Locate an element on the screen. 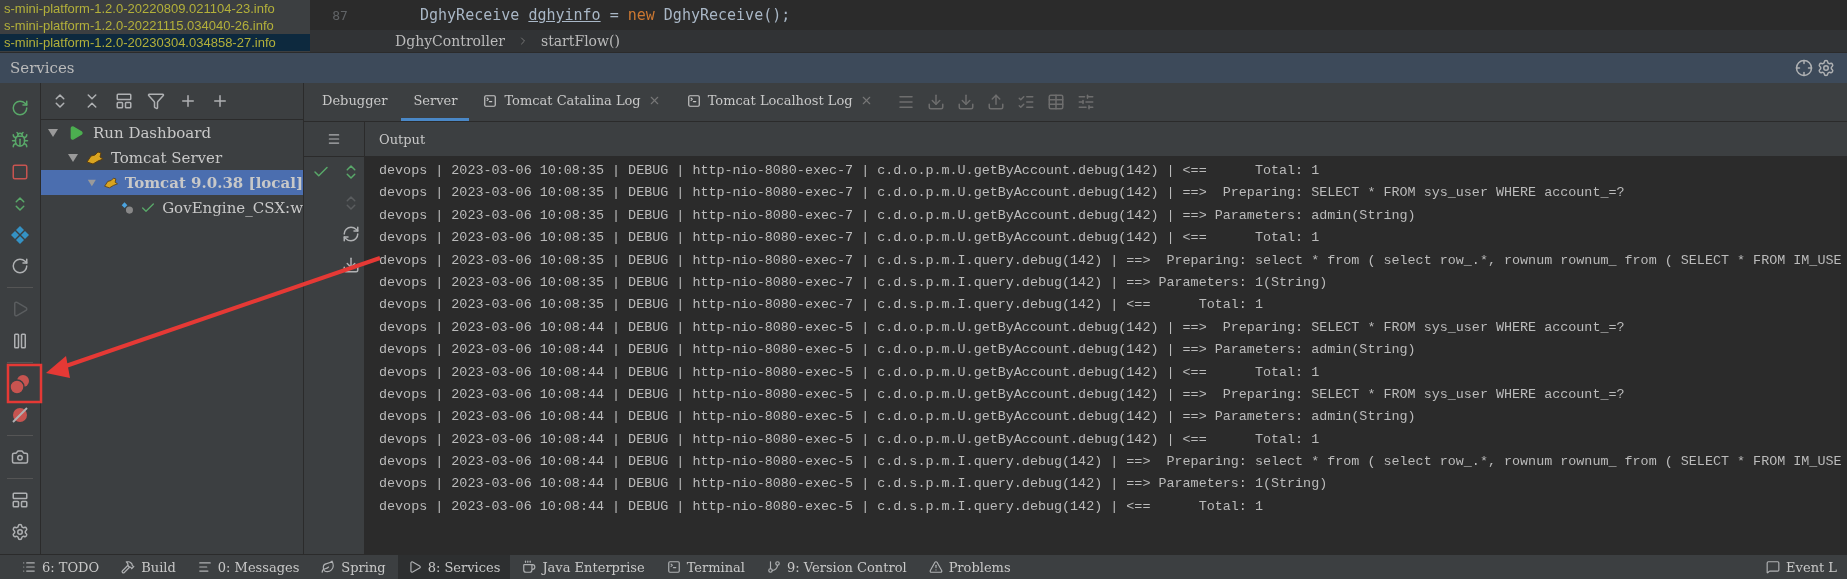 The image size is (1847, 579). tool-window-tab: Event L is located at coordinates (1801, 567).